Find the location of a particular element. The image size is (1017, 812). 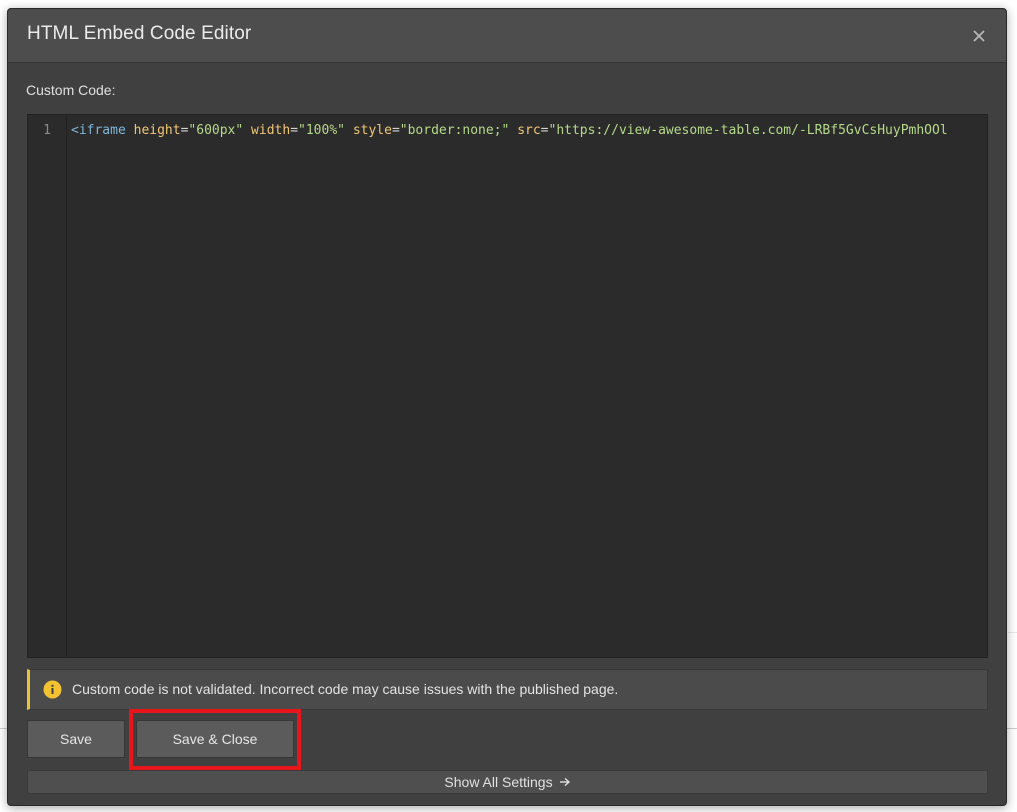

code-token-value: "100%" is located at coordinates (321, 130).